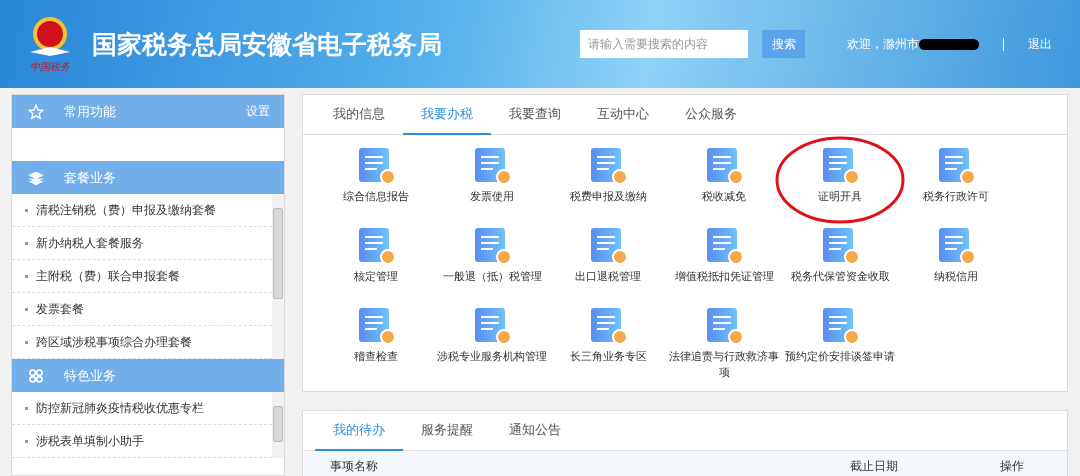  I want to click on service-item: 税务行政许可, so click(956, 186).